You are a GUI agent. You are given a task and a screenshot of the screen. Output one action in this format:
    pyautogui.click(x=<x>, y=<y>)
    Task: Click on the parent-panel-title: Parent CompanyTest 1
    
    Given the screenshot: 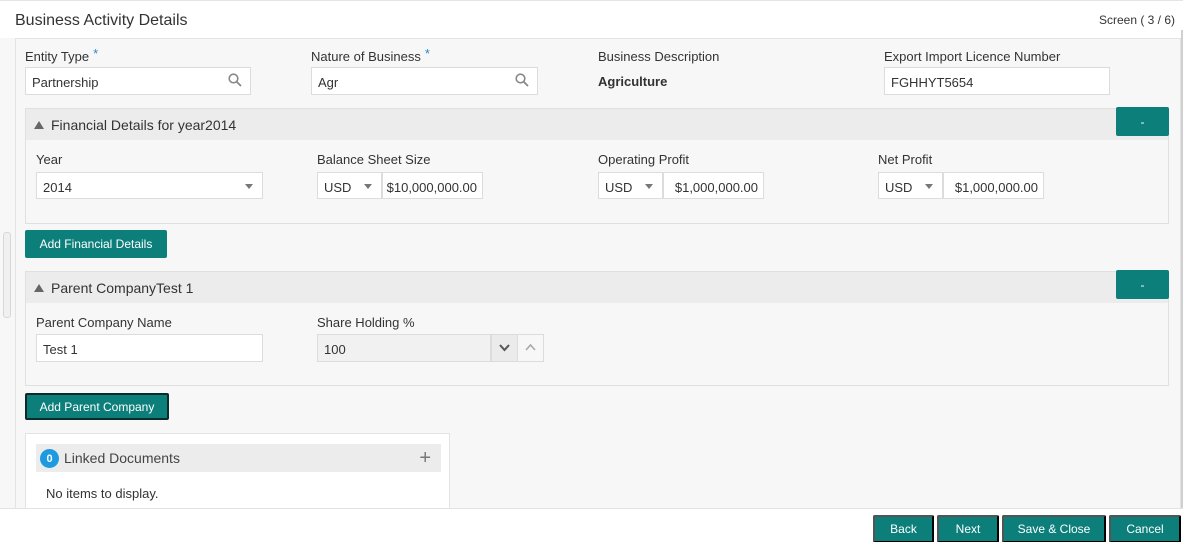 What is the action you would take?
    pyautogui.click(x=122, y=288)
    